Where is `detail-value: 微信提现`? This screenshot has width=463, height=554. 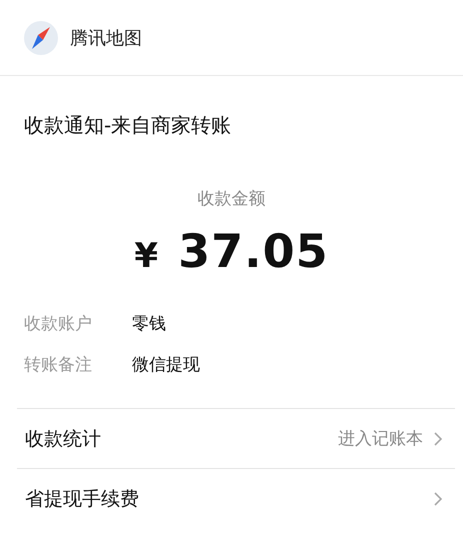 detail-value: 微信提现 is located at coordinates (166, 365).